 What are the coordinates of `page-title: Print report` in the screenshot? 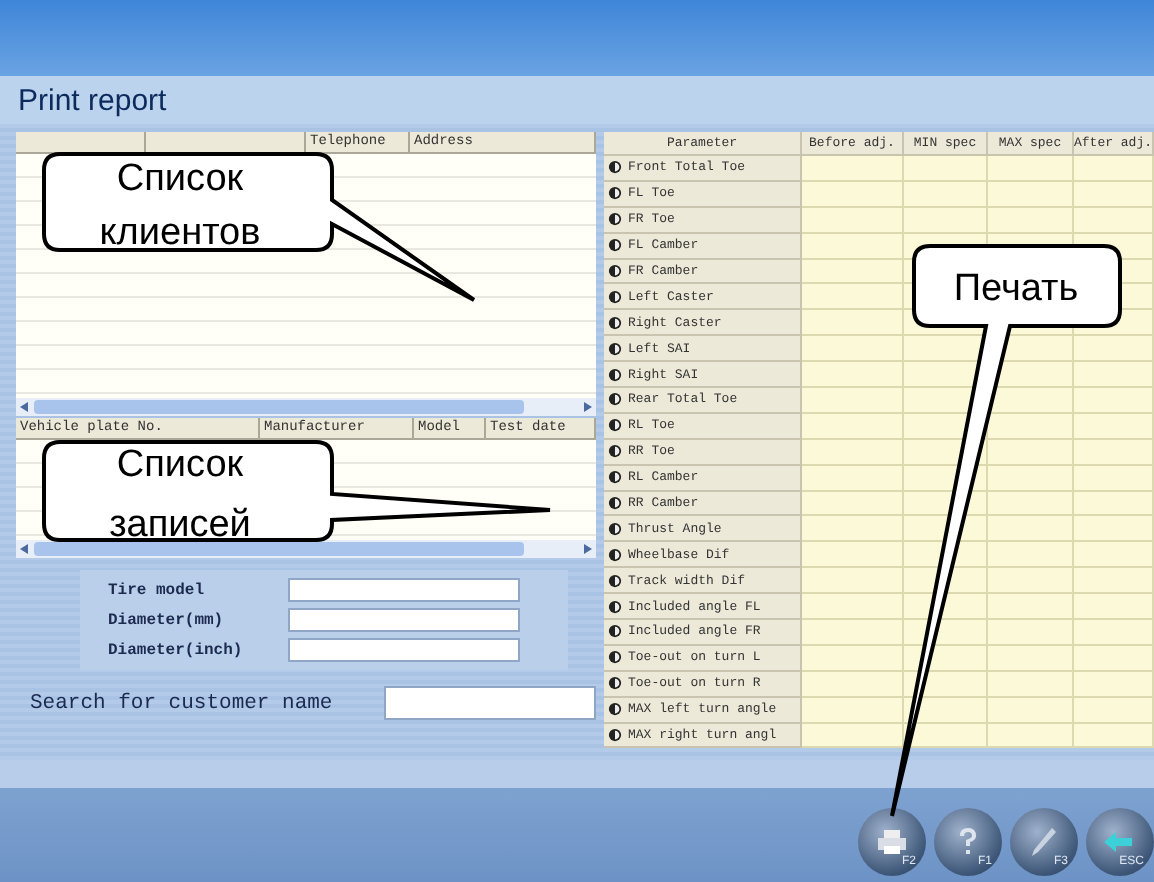 It's located at (92, 100).